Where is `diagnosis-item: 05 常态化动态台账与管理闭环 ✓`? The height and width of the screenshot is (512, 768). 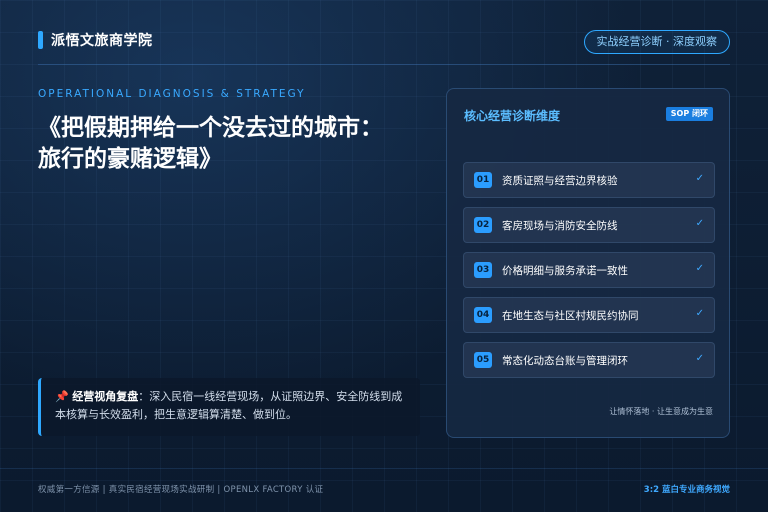
diagnosis-item: 05 常态化动态台账与管理闭环 ✓ is located at coordinates (589, 360).